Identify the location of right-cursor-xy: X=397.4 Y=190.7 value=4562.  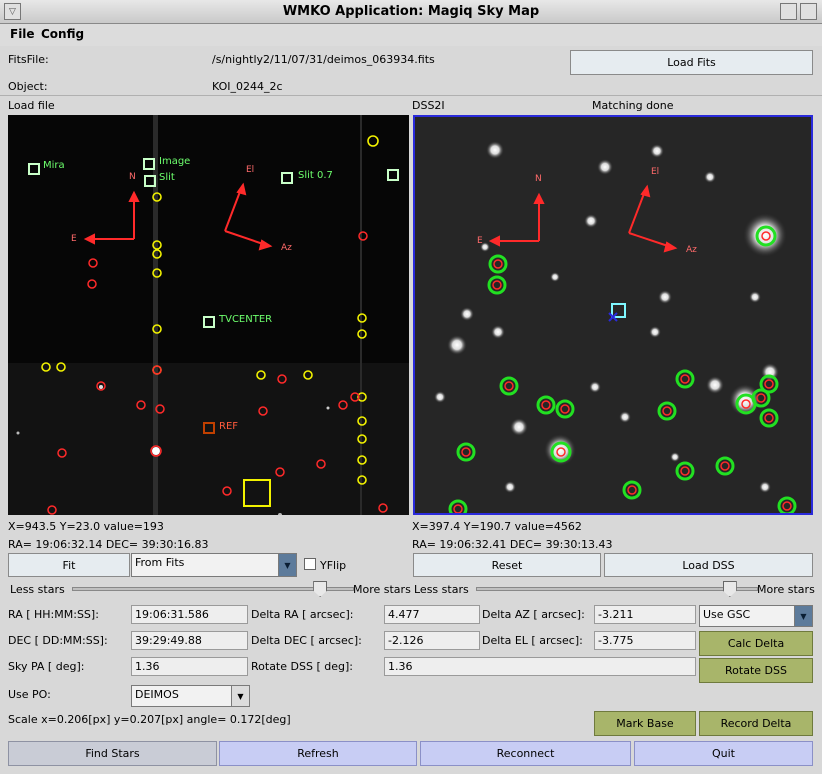
(497, 526).